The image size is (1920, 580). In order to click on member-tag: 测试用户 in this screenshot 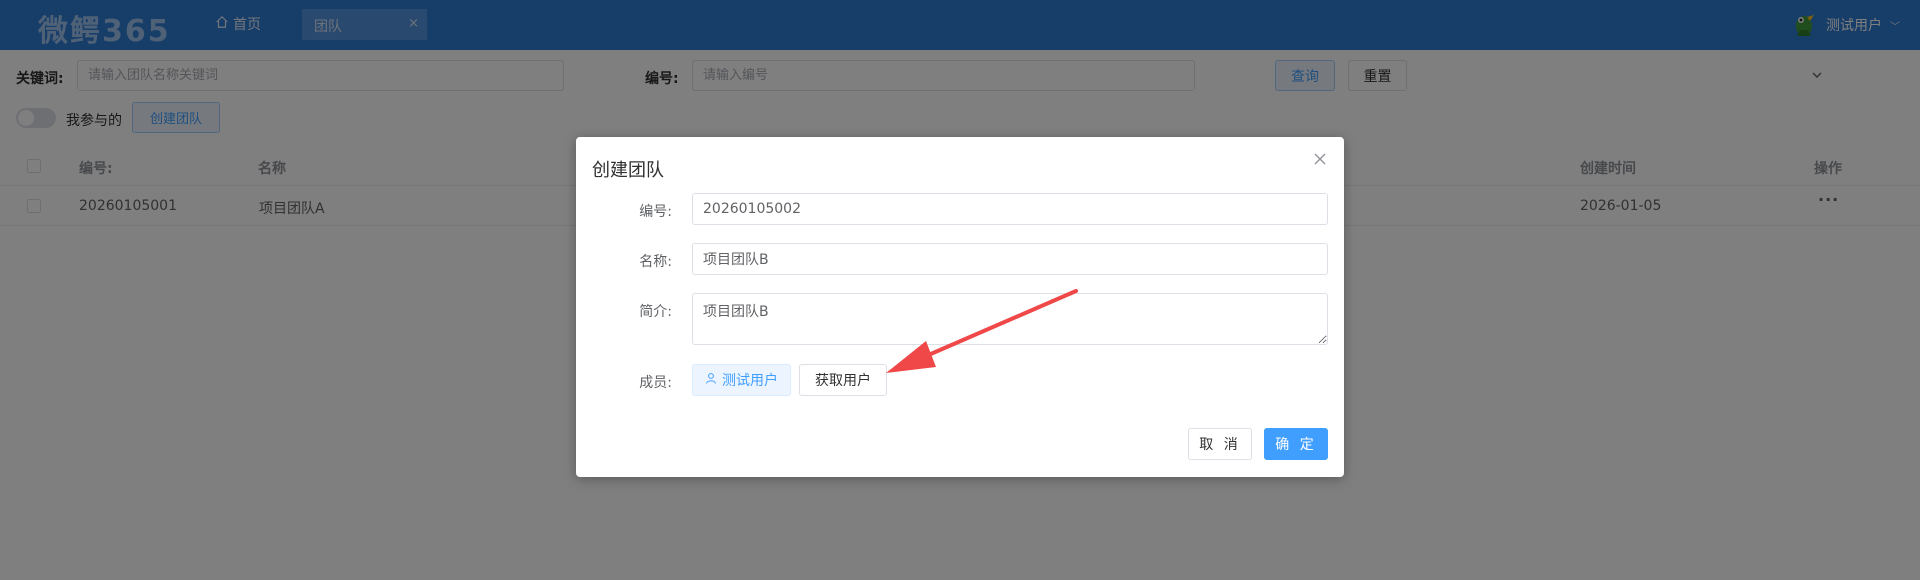, I will do `click(741, 380)`.